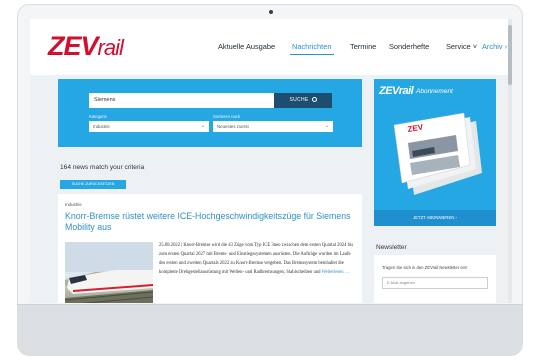 The image size is (540, 362). I want to click on nav-nachrichten: Nachrichten, so click(311, 46).